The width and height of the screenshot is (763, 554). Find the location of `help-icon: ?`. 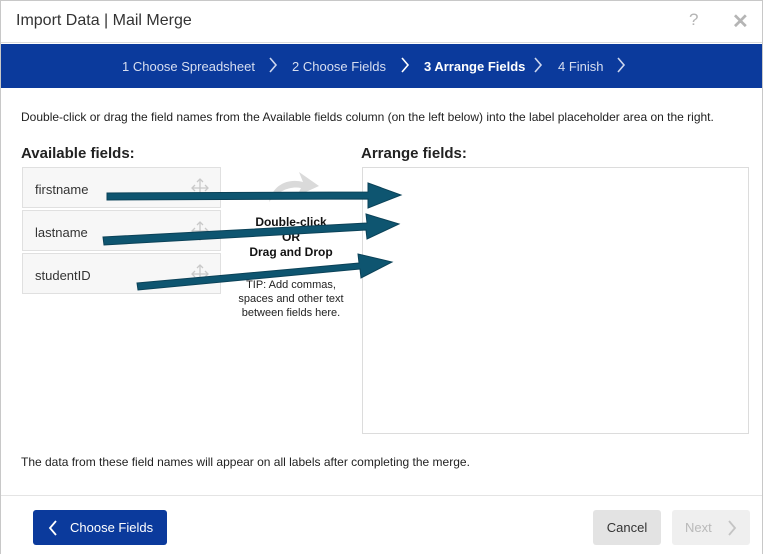

help-icon: ? is located at coordinates (693, 20).